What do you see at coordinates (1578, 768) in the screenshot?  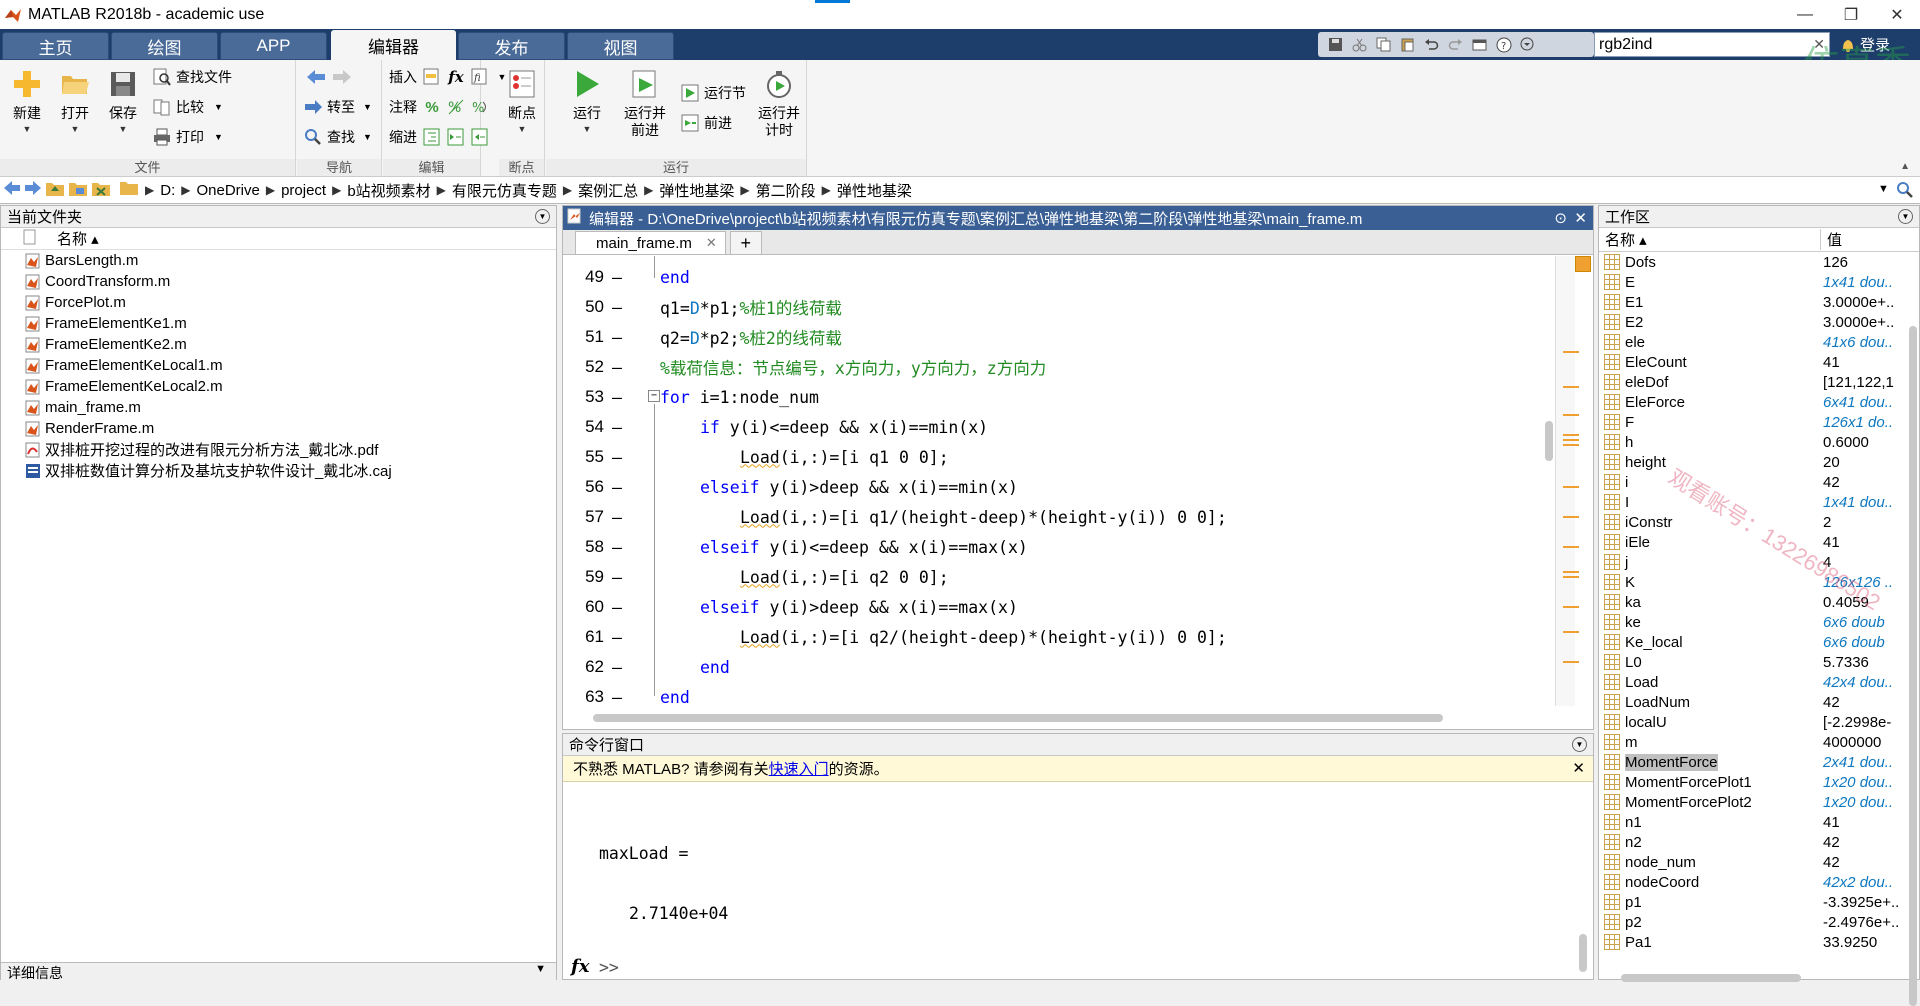 I see `notice-close-icon: ✕` at bounding box center [1578, 768].